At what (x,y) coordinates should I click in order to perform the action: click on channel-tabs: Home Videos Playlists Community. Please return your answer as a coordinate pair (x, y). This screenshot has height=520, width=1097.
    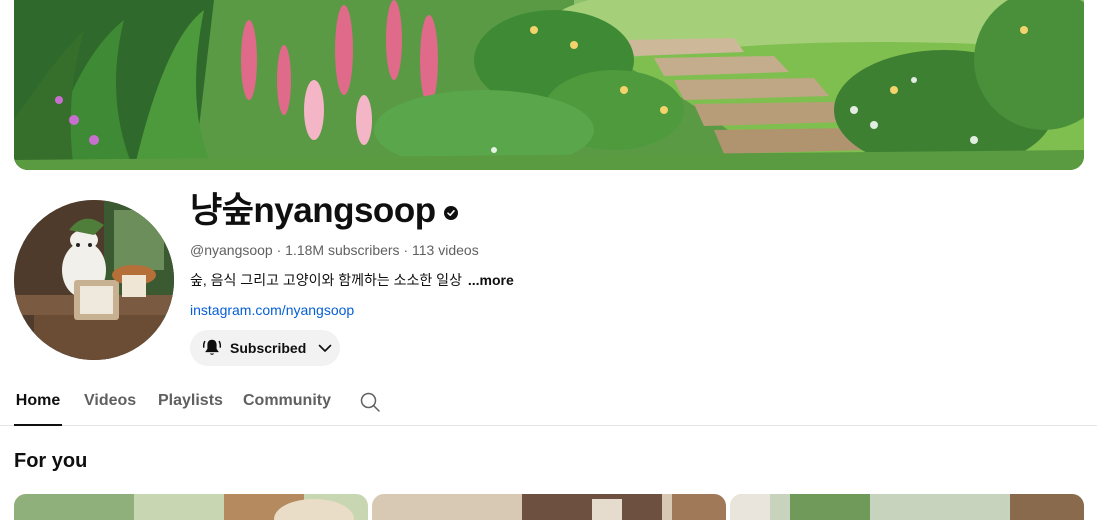
    Looking at the image, I should click on (548, 402).